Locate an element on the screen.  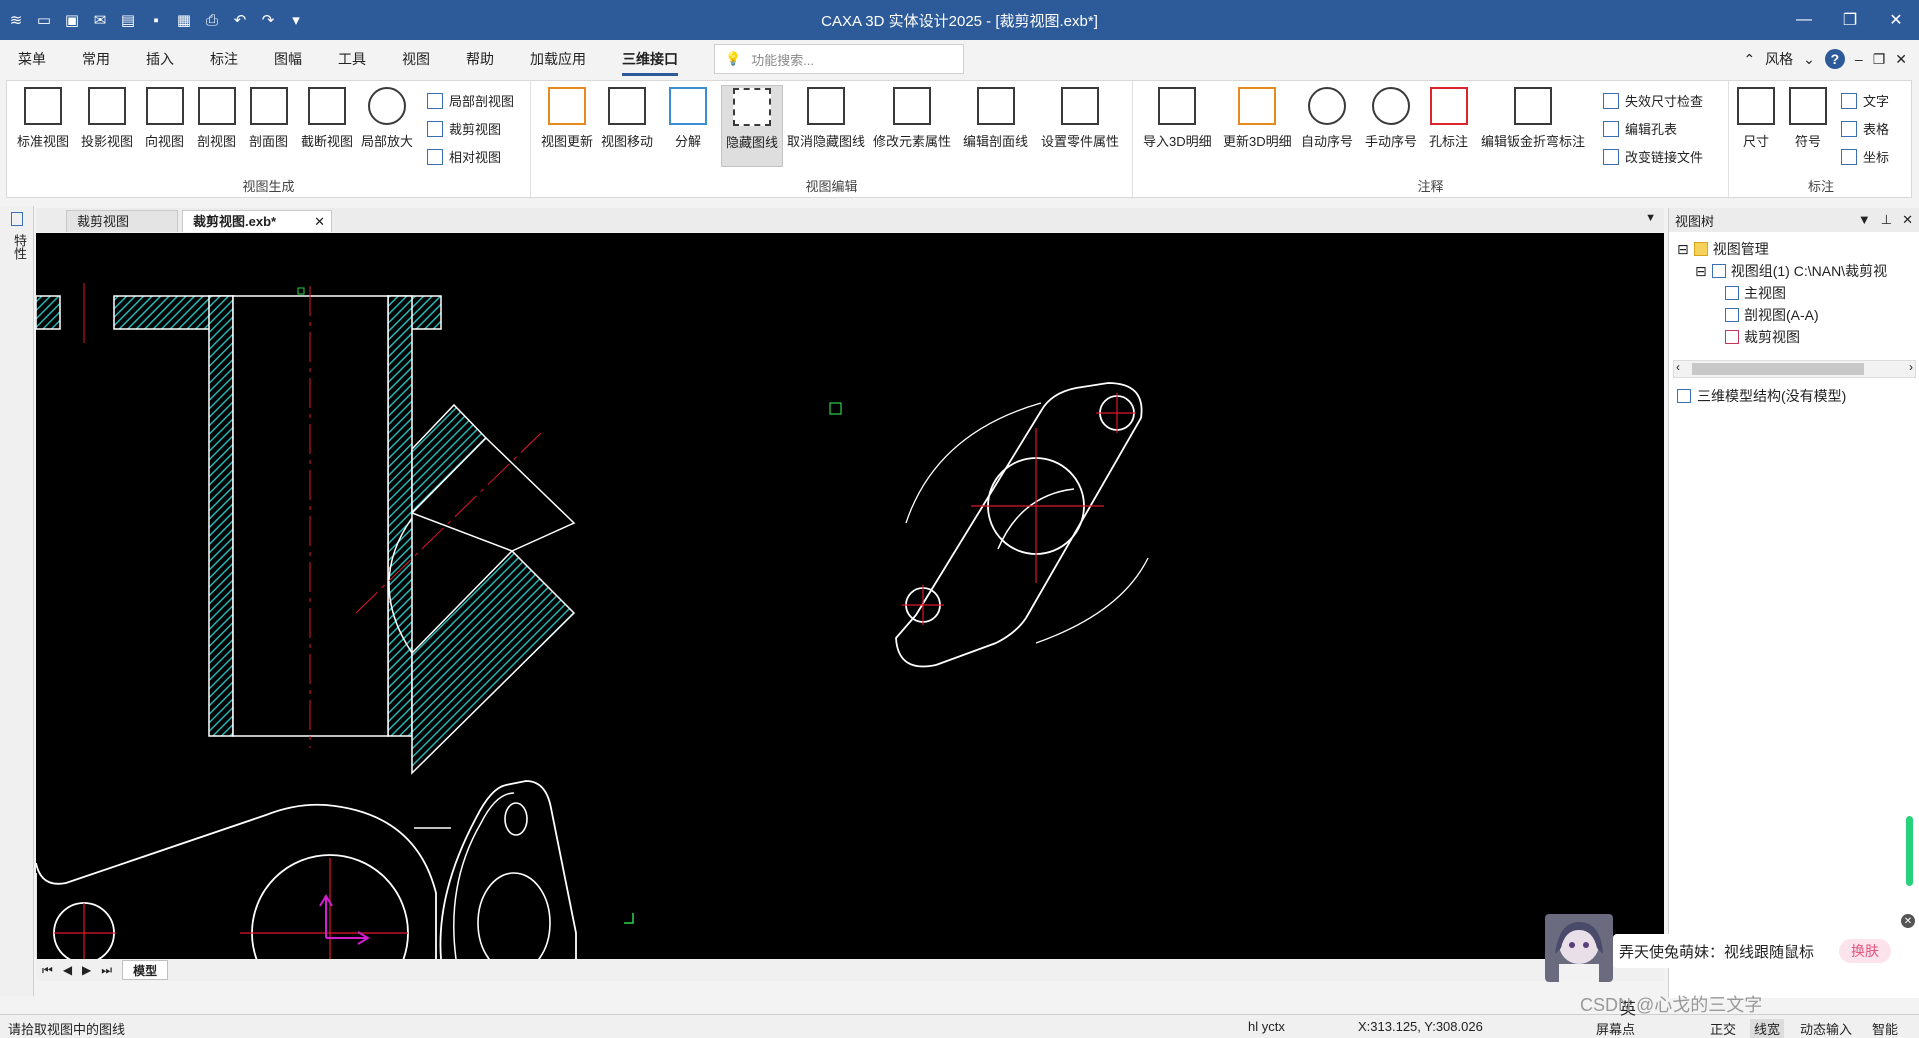
customize-icon: ▾ is located at coordinates (296, 20).